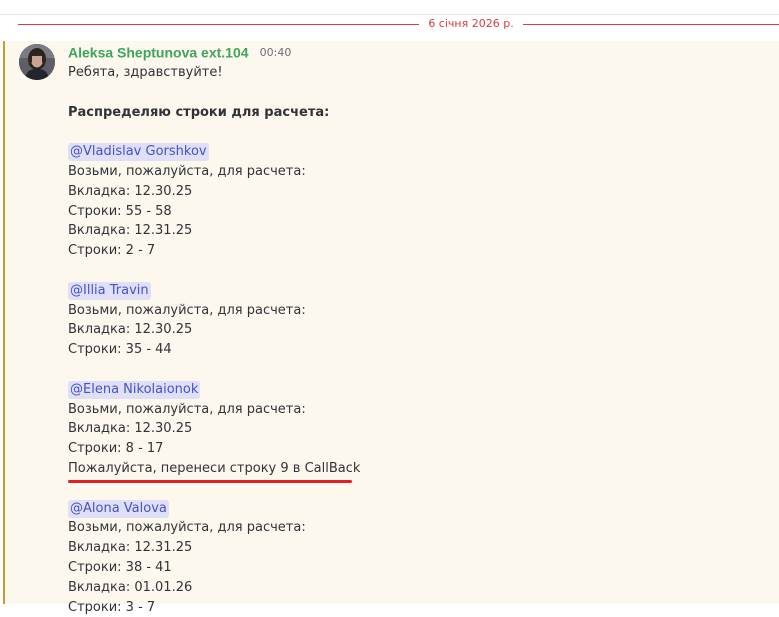 This screenshot has height=617, width=779. I want to click on message-timestamp: 00:40, so click(276, 52).